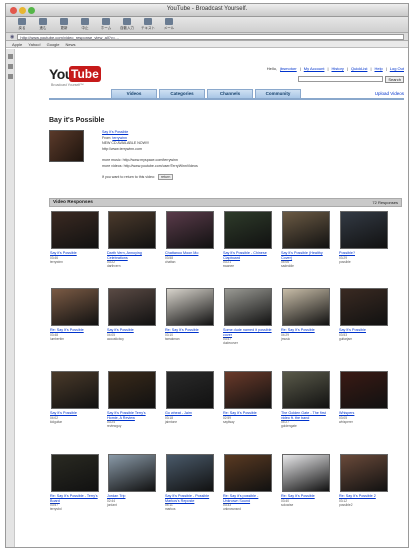 The height and width of the screenshot is (549, 414). I want to click on response-item: Say It's Possible 03:53 guitarjam, so click(364, 314).